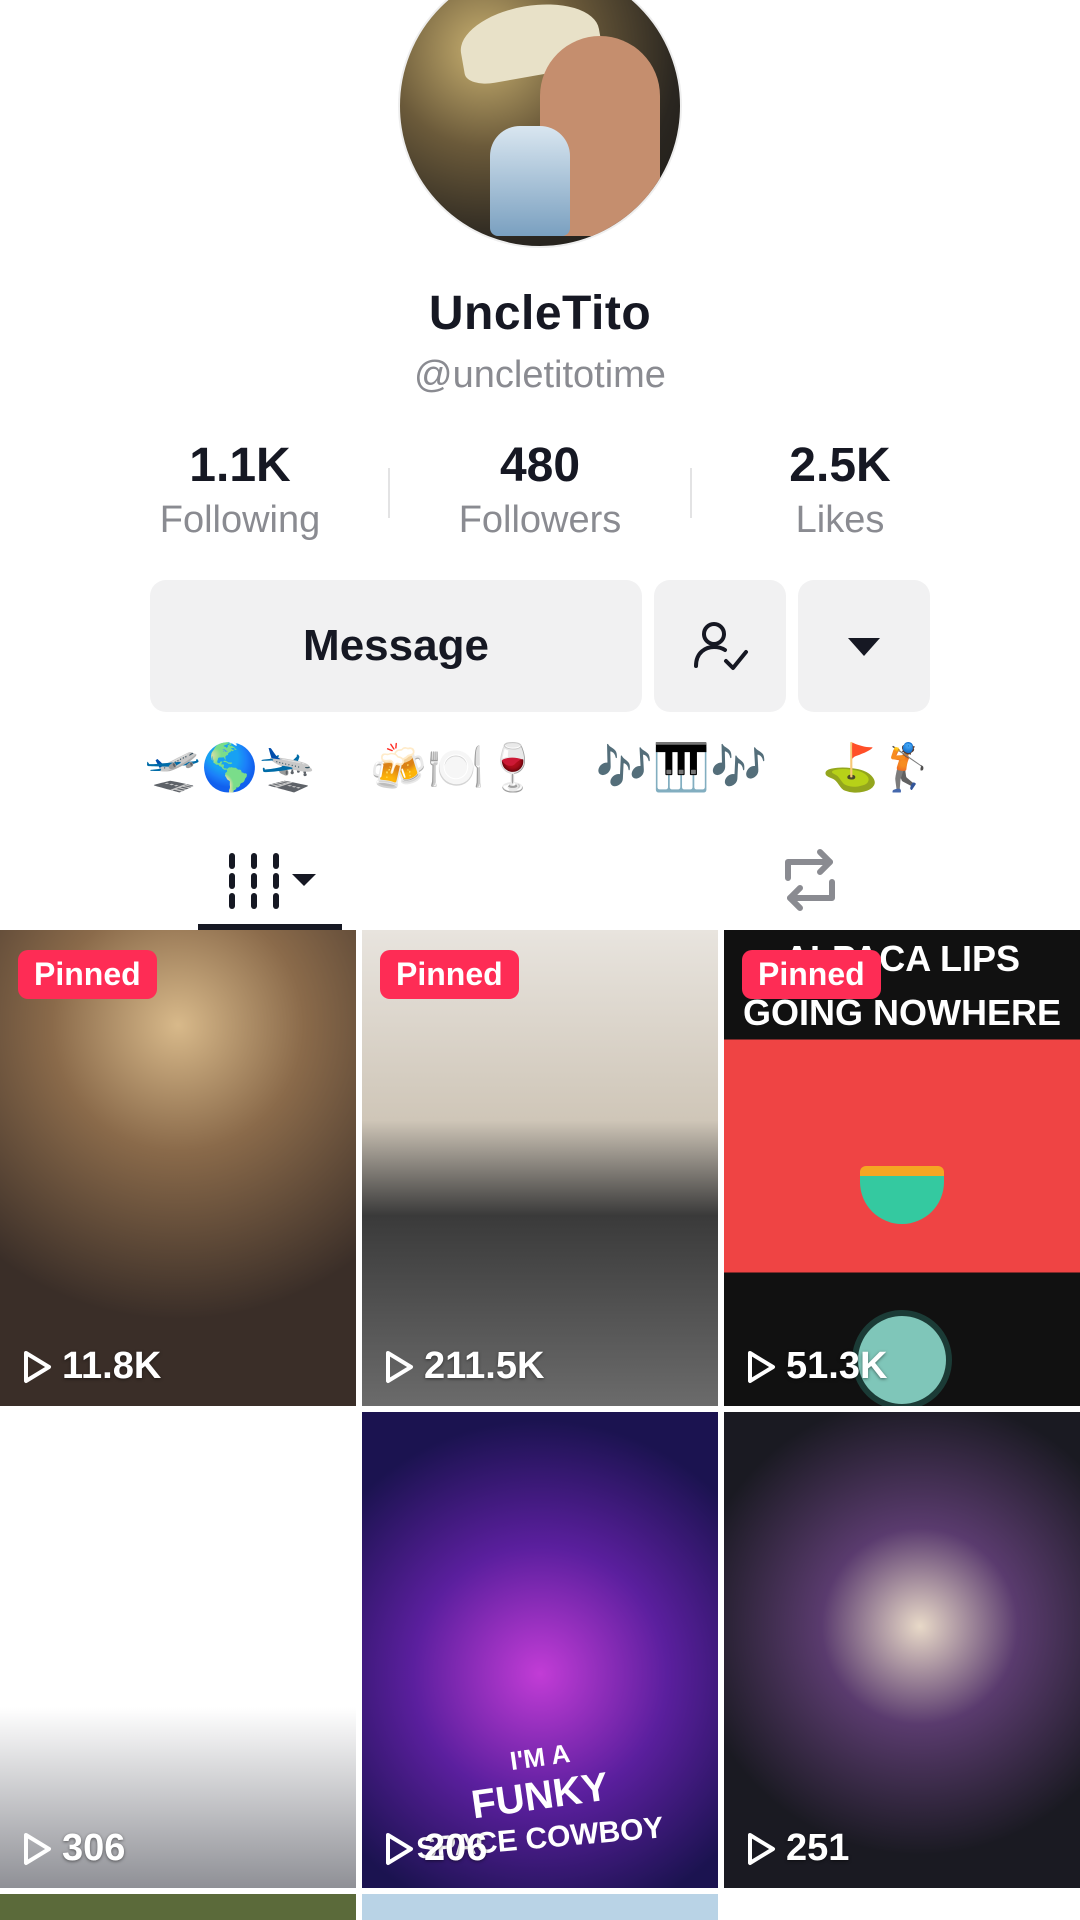 Image resolution: width=1080 pixels, height=1920 pixels. Describe the element at coordinates (396, 646) in the screenshot. I see `message-button: Message` at that location.